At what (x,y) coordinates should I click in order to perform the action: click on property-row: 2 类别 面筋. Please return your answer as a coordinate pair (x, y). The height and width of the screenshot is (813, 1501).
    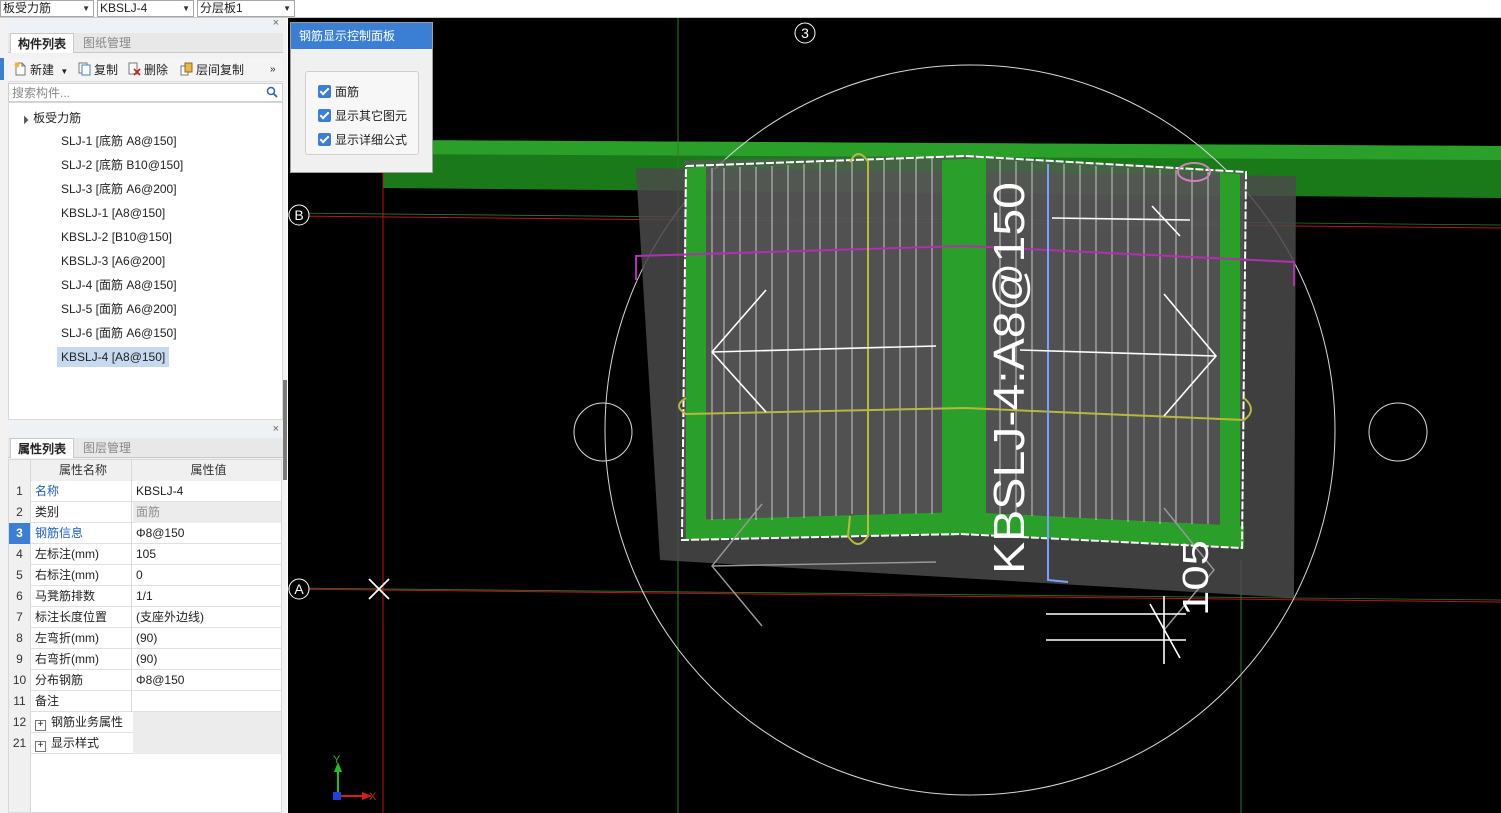
    Looking at the image, I should click on (145, 512).